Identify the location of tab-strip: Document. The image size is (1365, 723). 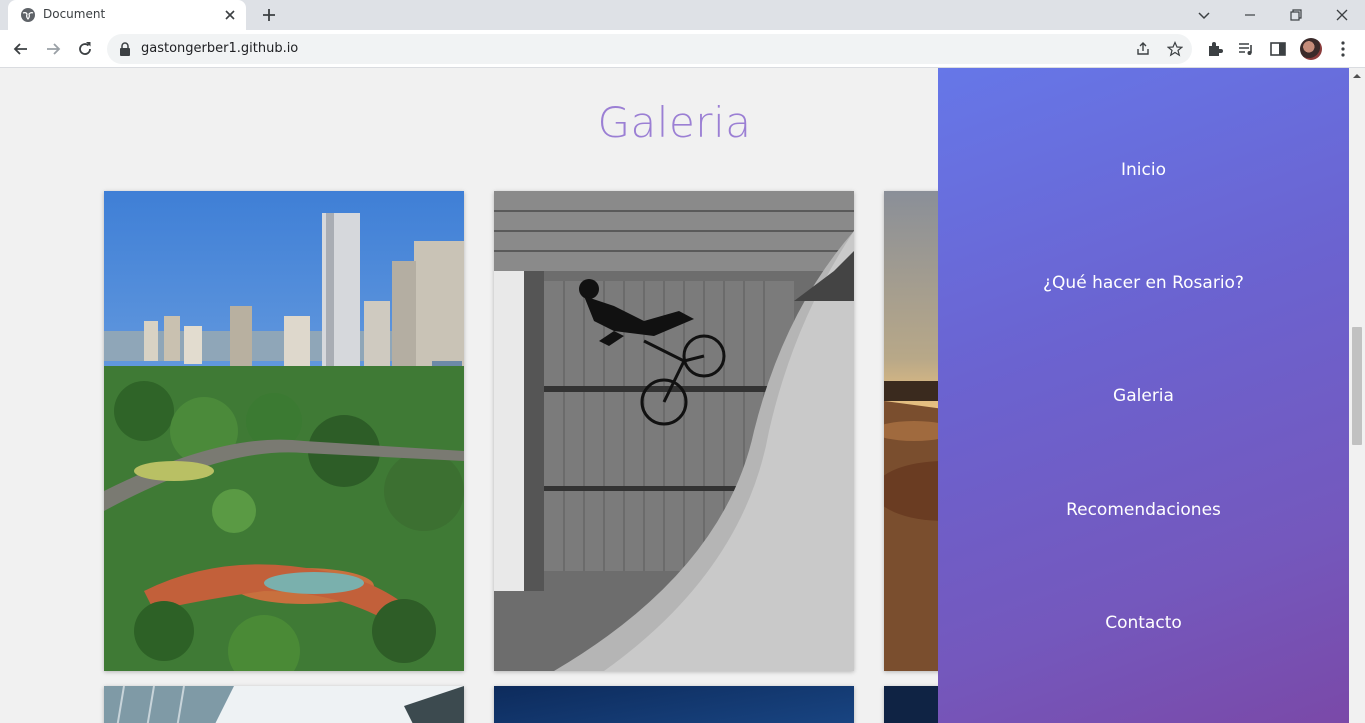
(682, 15).